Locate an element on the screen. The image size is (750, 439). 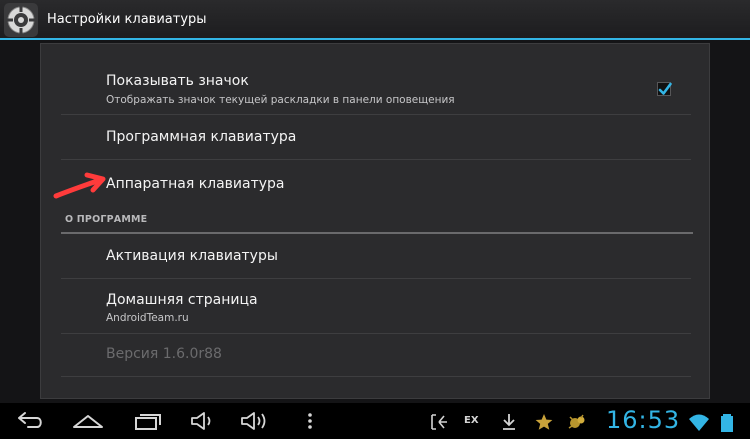
home-icon is located at coordinates (88, 421).